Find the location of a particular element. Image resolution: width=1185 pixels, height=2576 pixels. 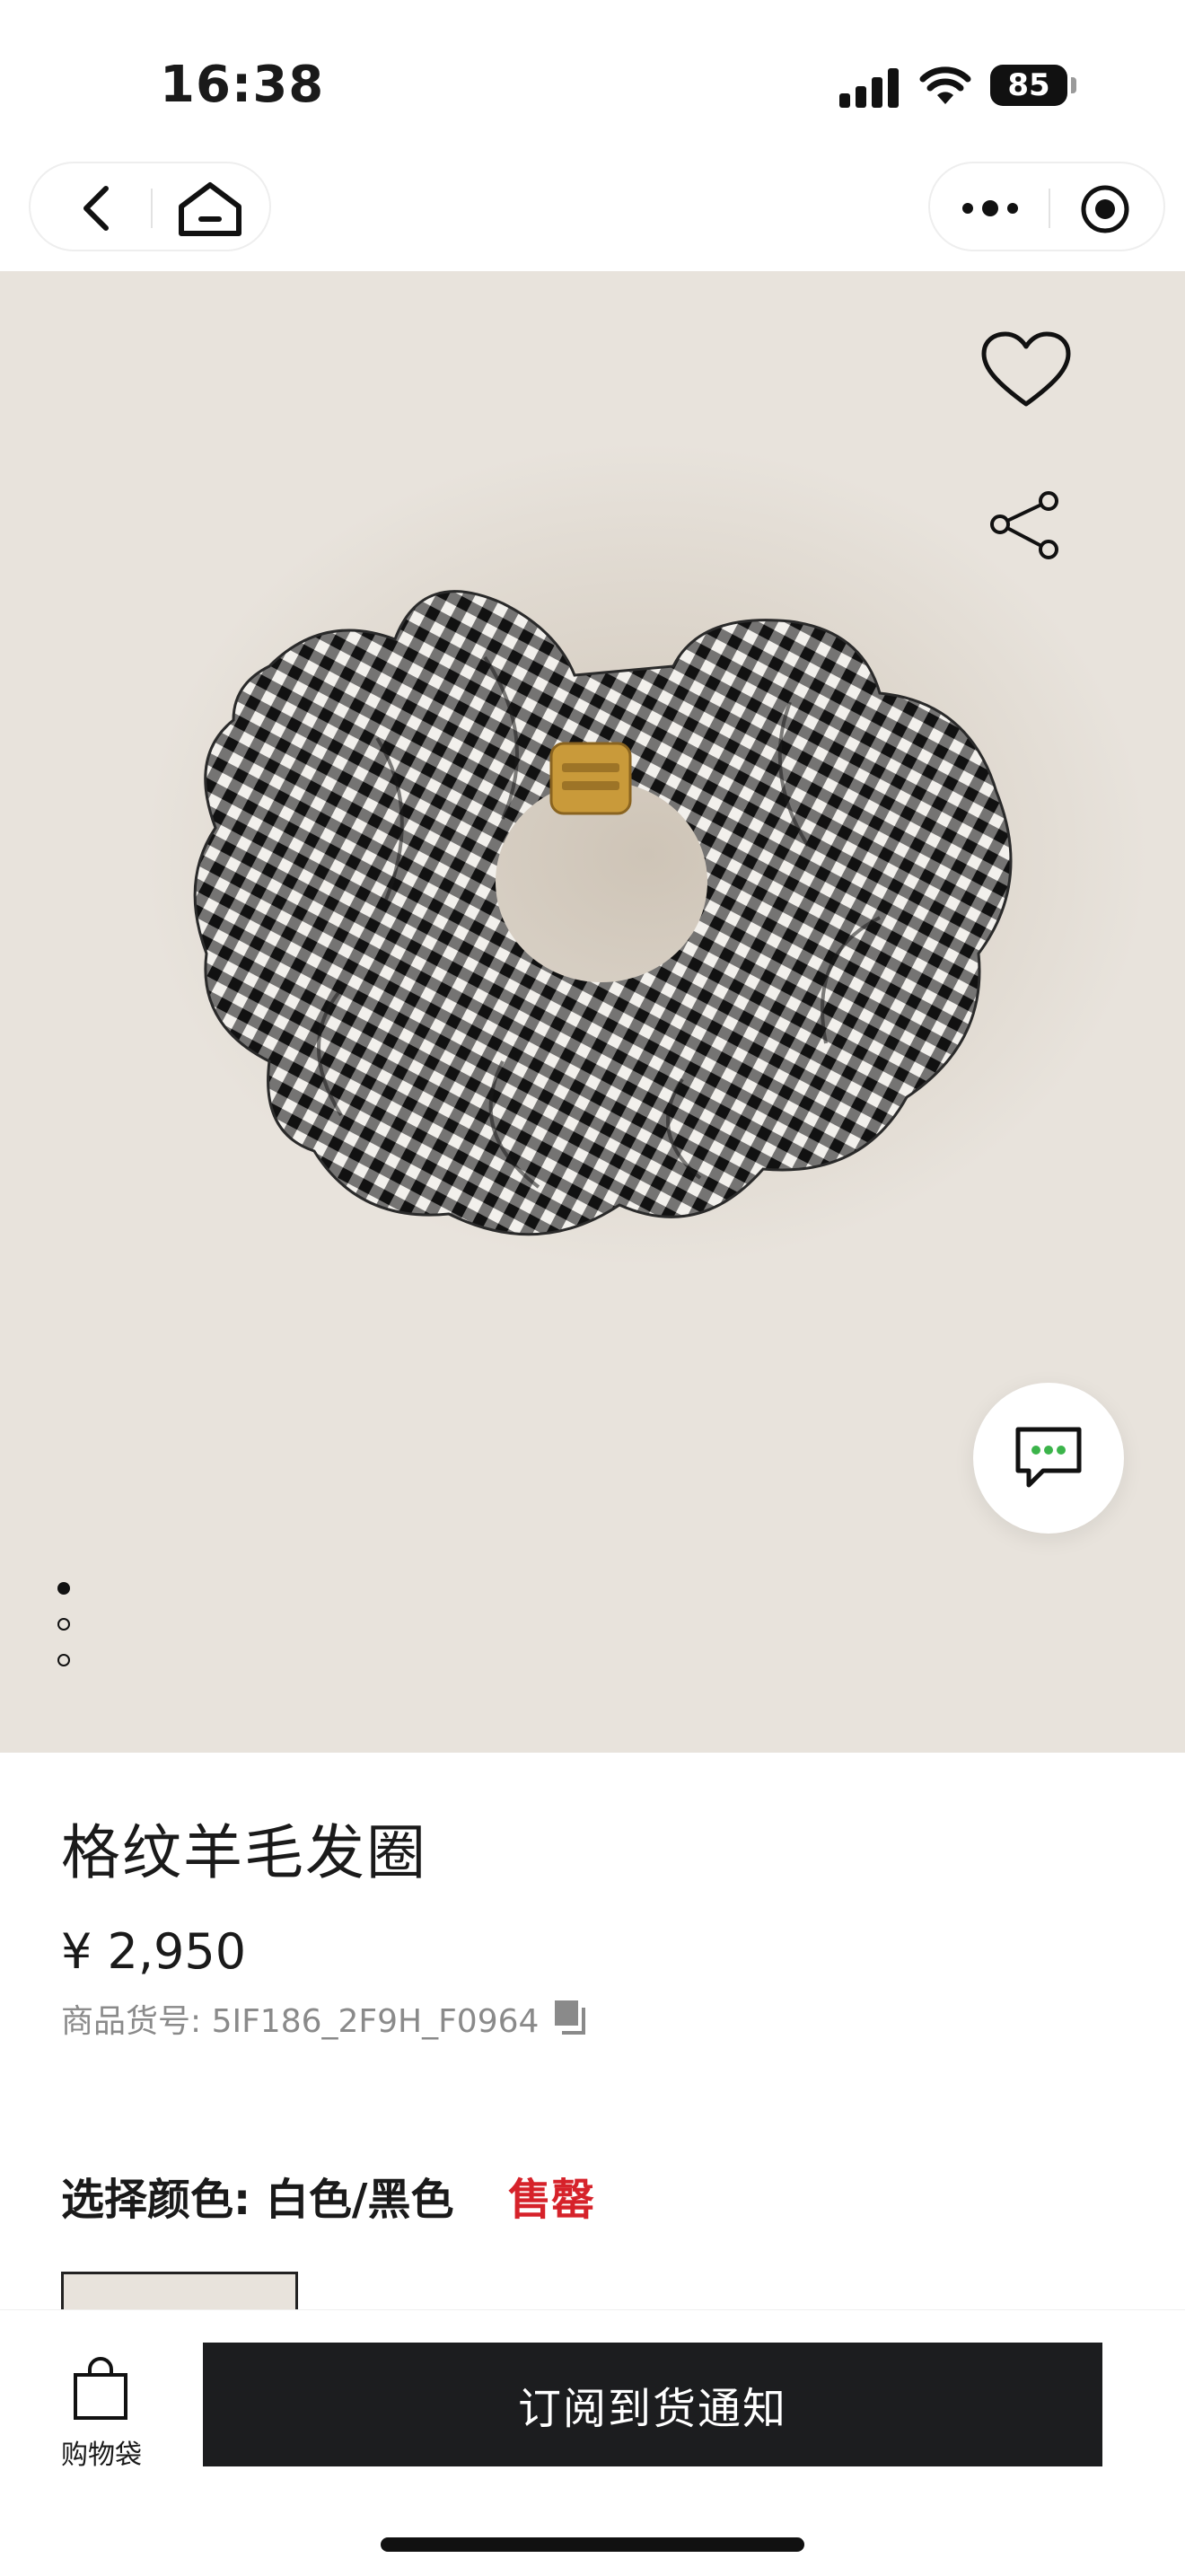

color-selection-label: 选择颜色: 白色/黑色 is located at coordinates (257, 2200).